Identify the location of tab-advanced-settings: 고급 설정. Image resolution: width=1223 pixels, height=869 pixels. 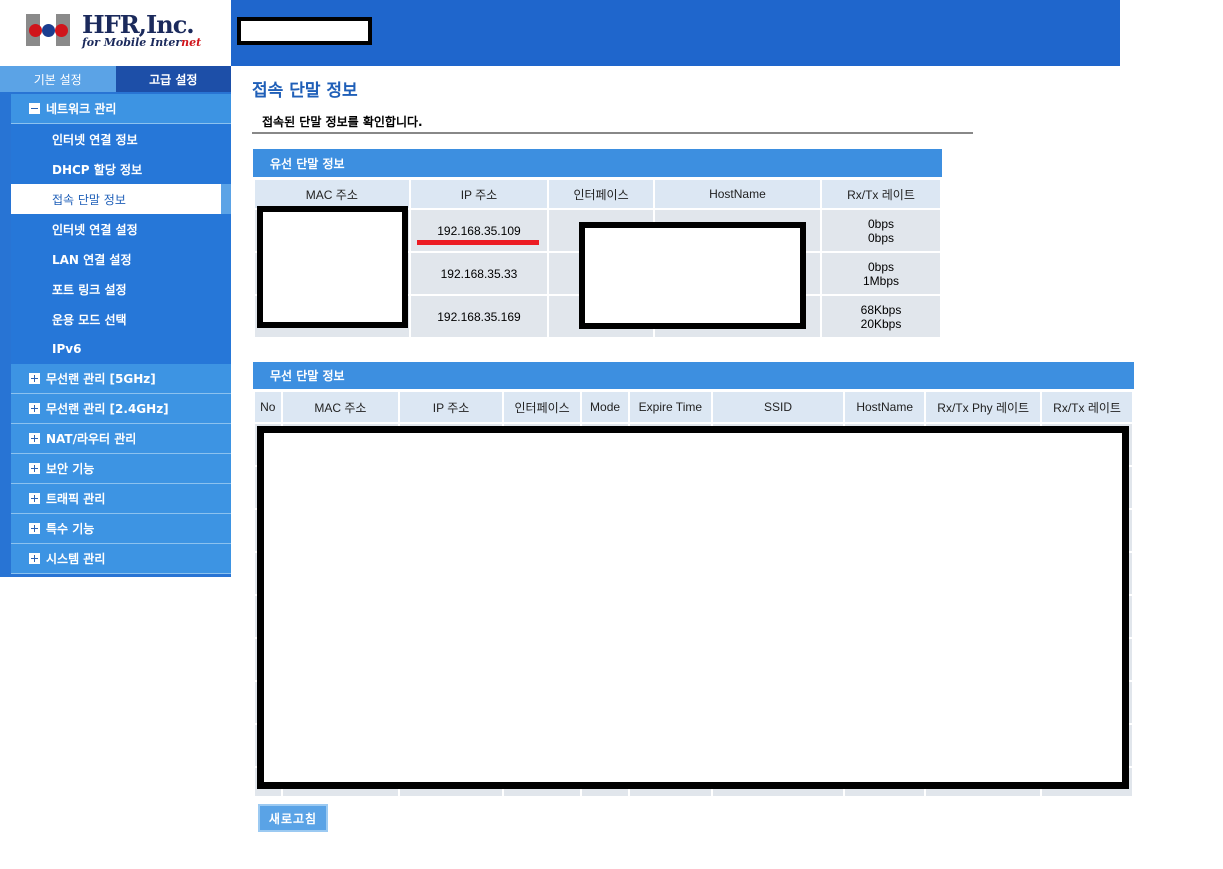
(173, 79).